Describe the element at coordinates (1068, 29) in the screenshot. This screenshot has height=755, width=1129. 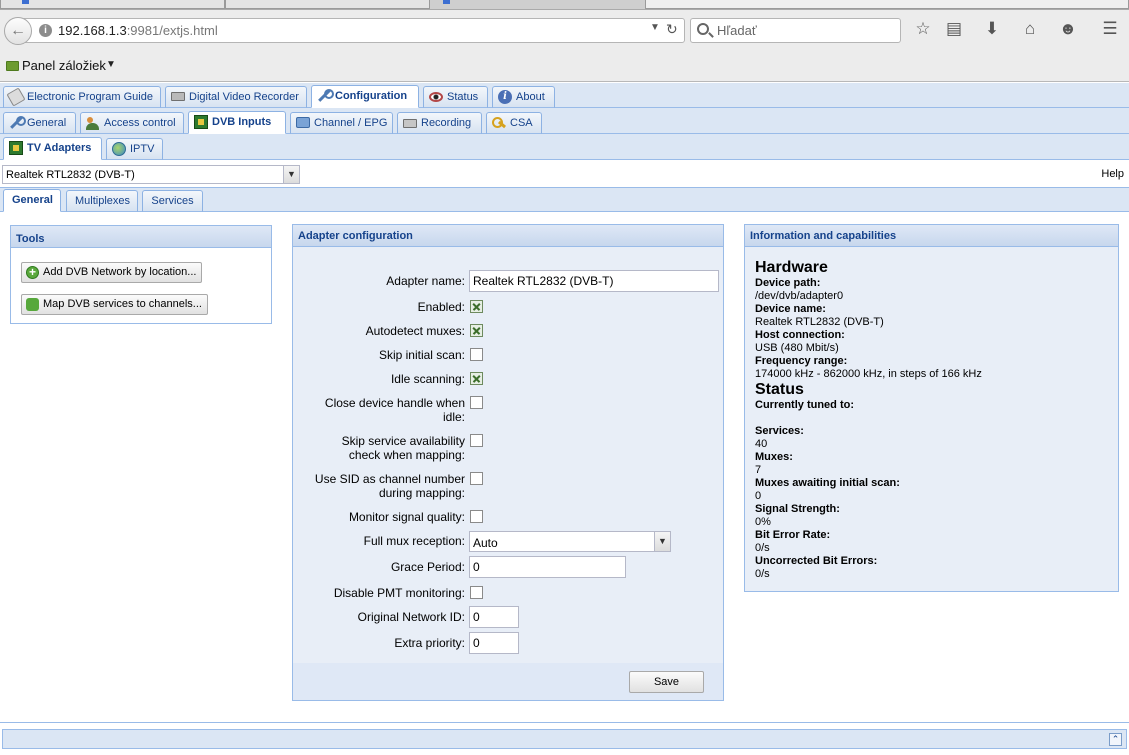
I see `chat-icon: ☻` at that location.